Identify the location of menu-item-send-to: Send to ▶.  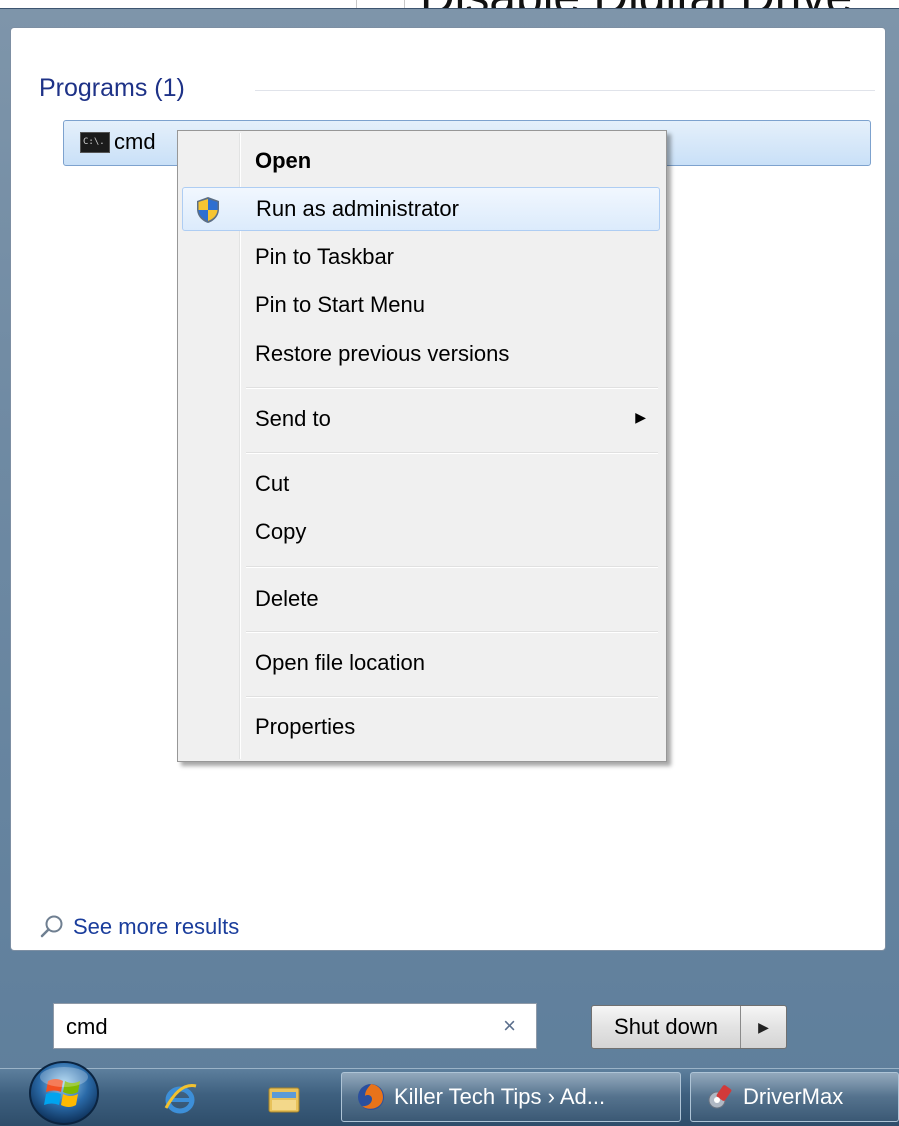
(421, 419).